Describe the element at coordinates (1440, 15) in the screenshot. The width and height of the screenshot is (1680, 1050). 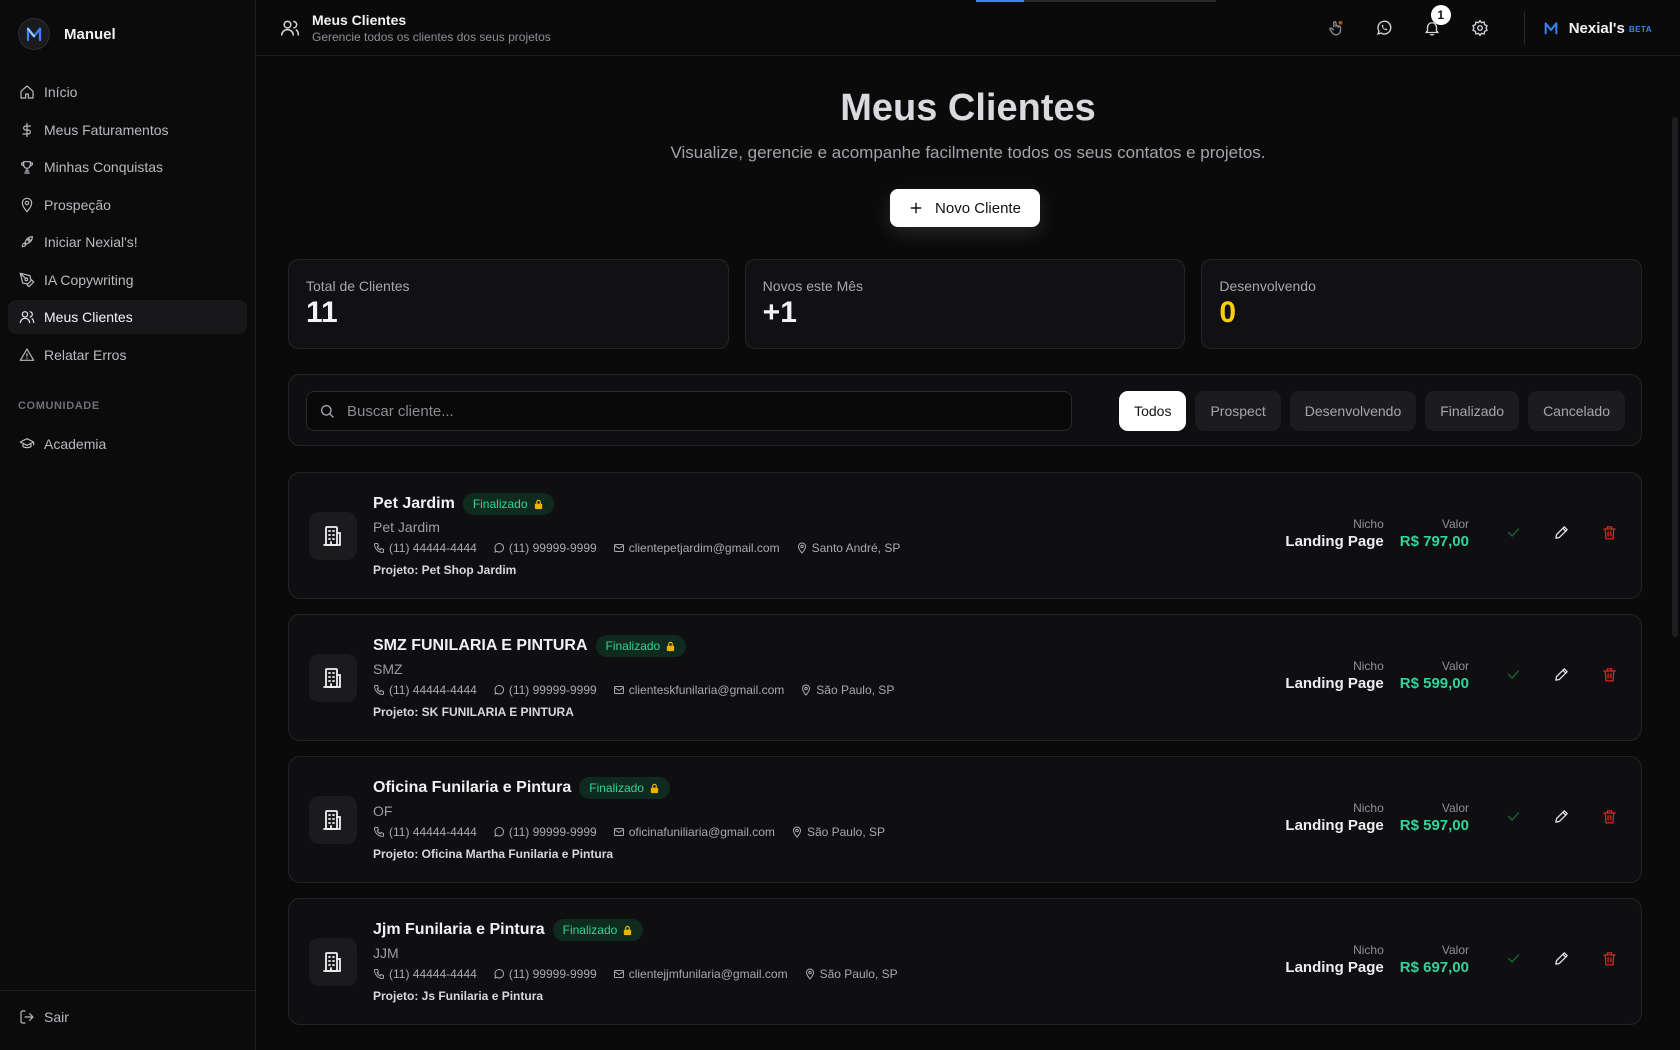
I see `notification-badge: 1` at that location.